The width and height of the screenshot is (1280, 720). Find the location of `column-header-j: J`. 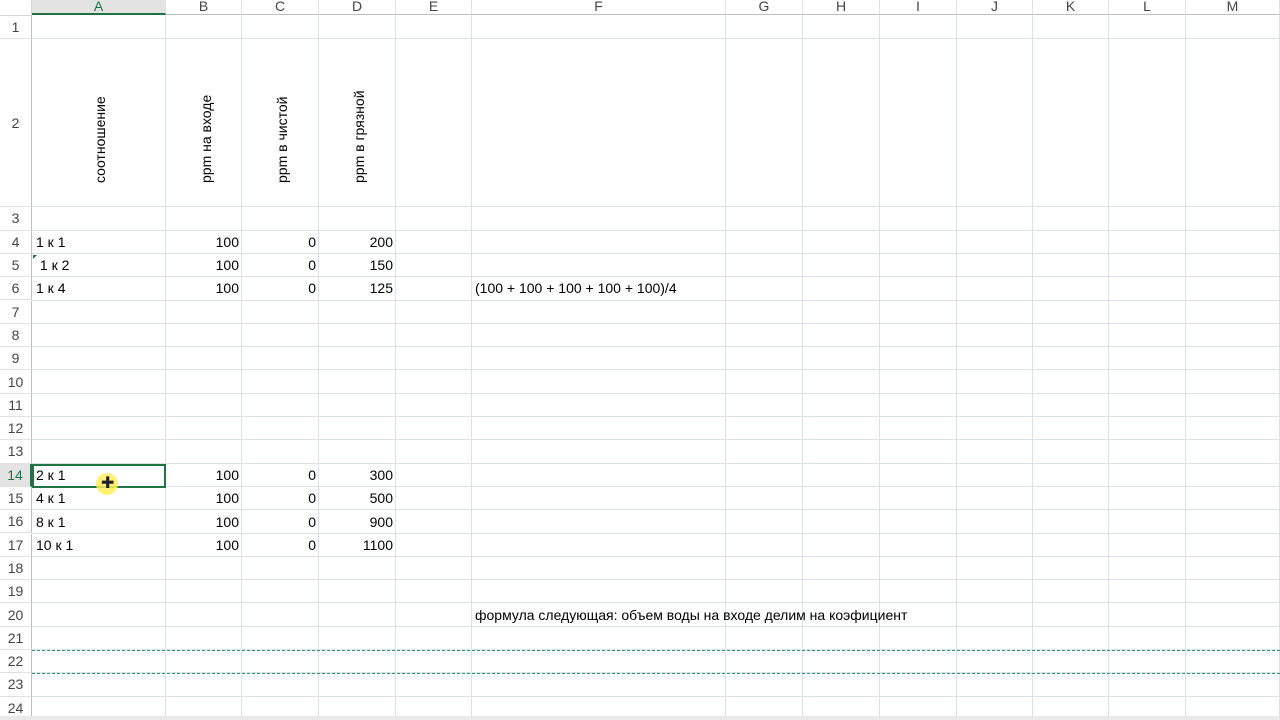

column-header-j: J is located at coordinates (995, 7).